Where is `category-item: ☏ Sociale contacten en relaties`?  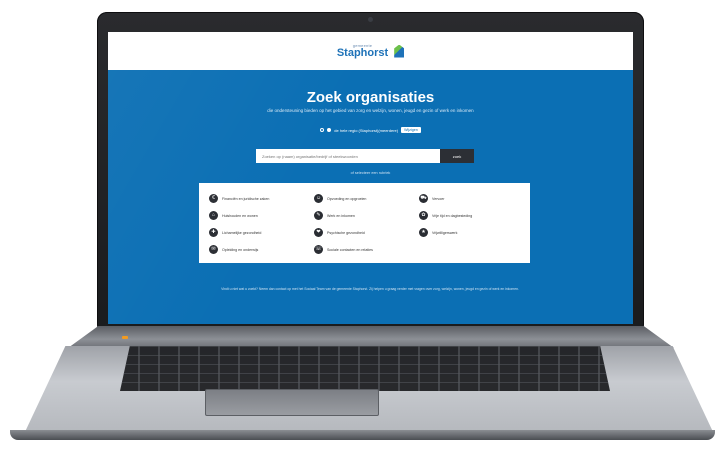
category-item: ☏ Sociale contacten en relaties is located at coordinates (366, 249).